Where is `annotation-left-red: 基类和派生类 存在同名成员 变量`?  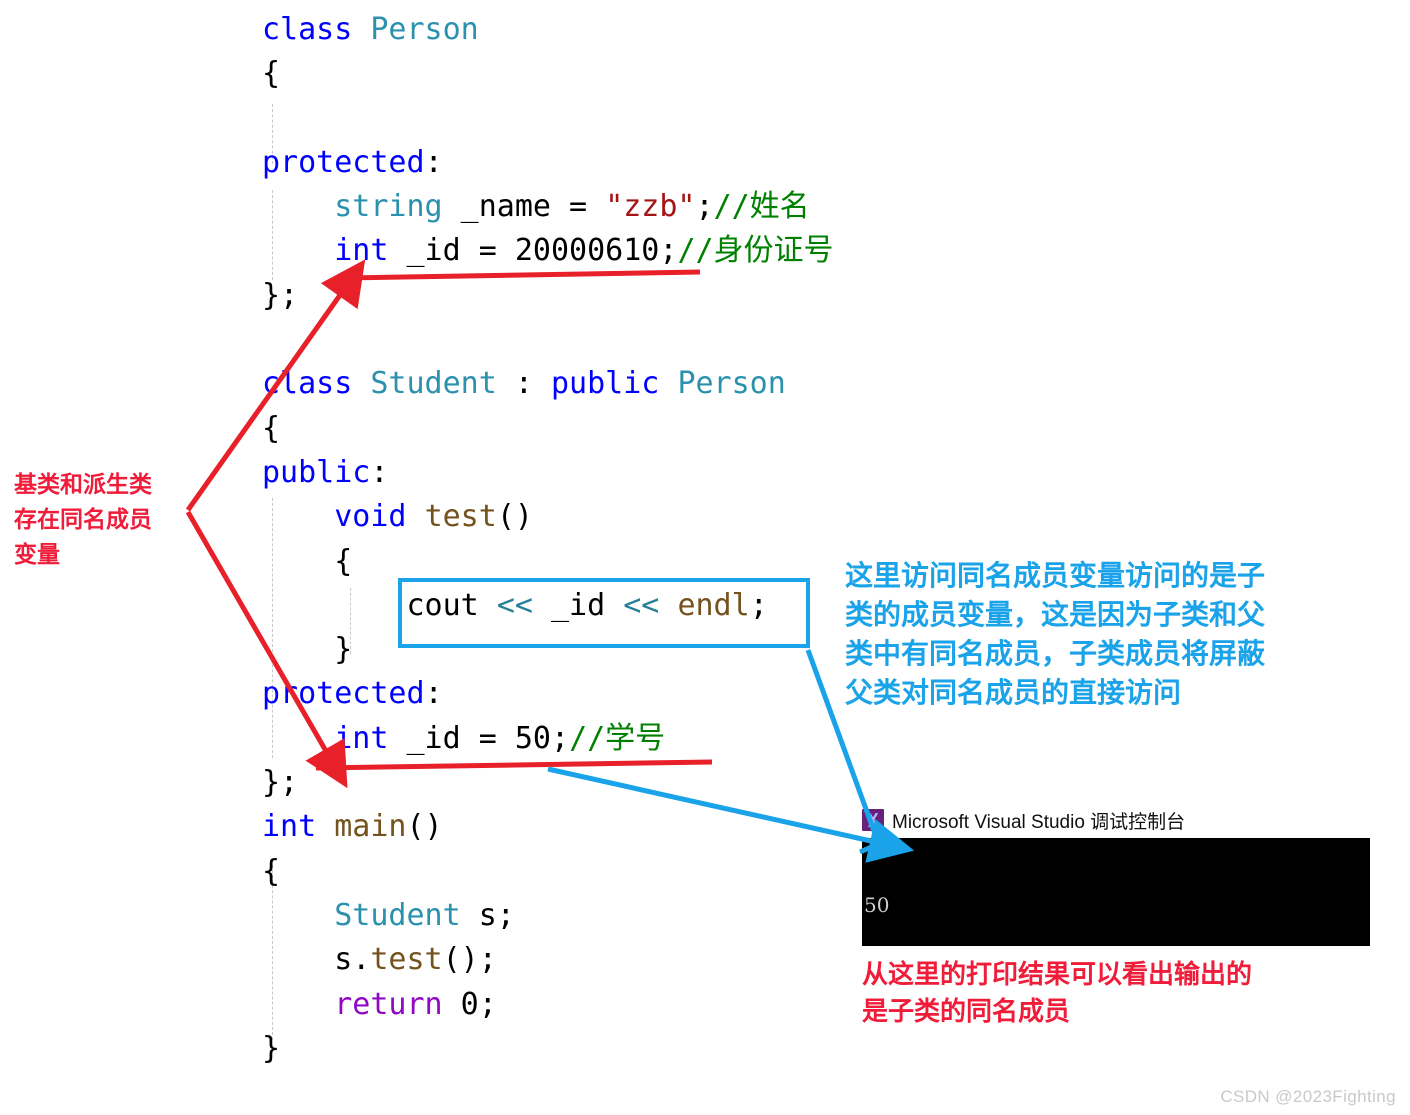 annotation-left-red: 基类和派生类 存在同名成员 变量 is located at coordinates (83, 519).